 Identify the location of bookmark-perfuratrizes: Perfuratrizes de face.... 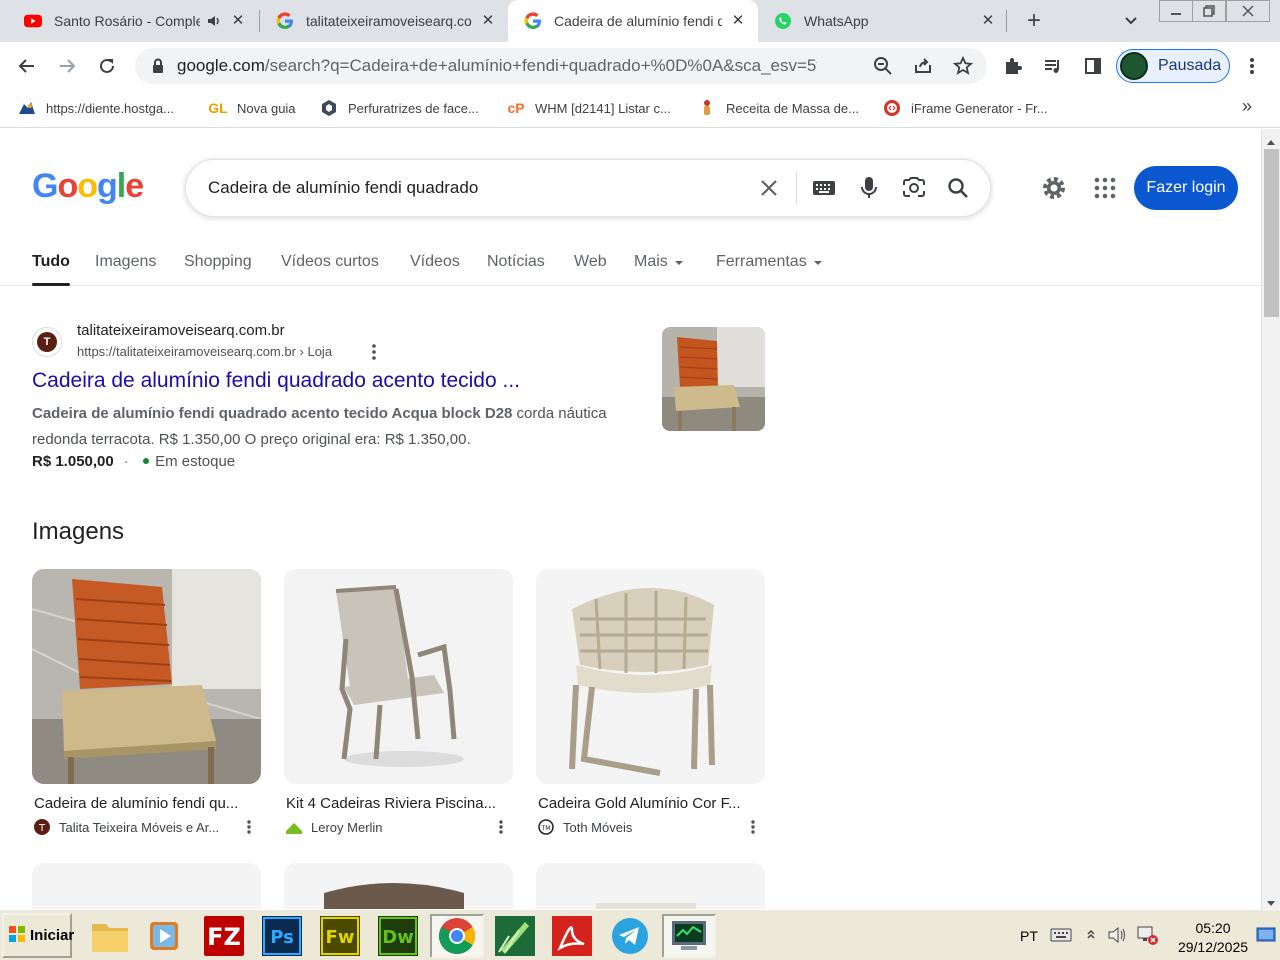
(399, 108).